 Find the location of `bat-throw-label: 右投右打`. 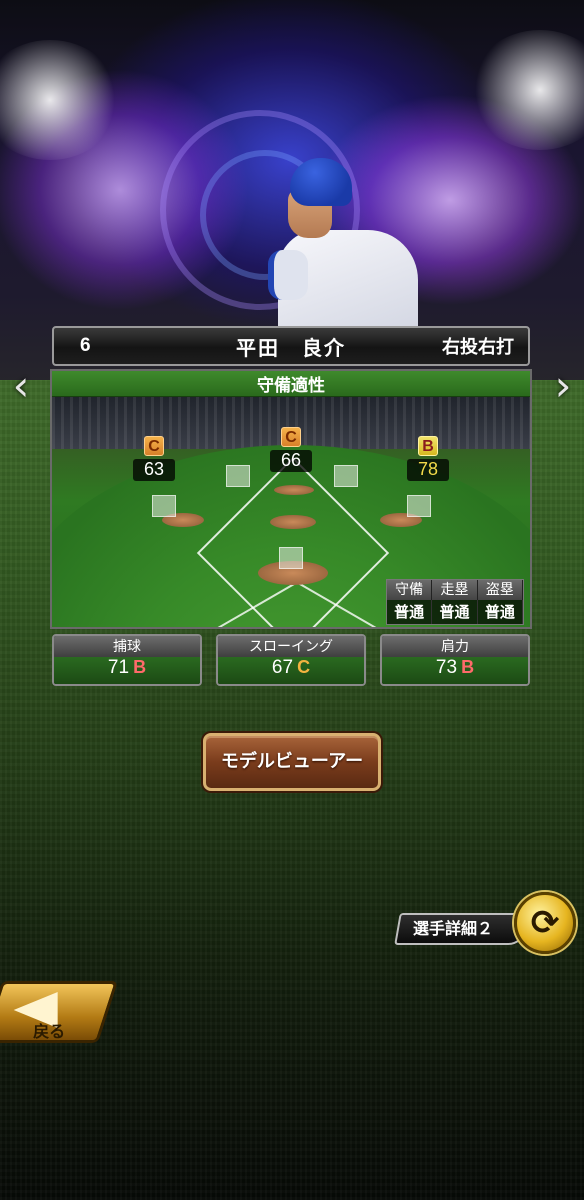

bat-throw-label: 右投右打 is located at coordinates (478, 347).